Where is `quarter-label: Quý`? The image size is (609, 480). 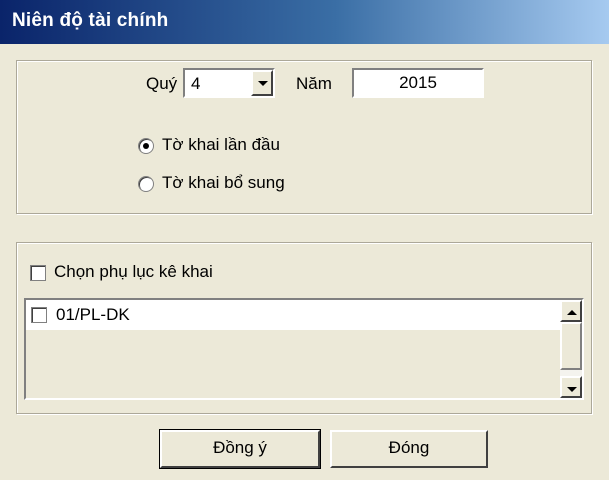
quarter-label: Quý is located at coordinates (162, 83).